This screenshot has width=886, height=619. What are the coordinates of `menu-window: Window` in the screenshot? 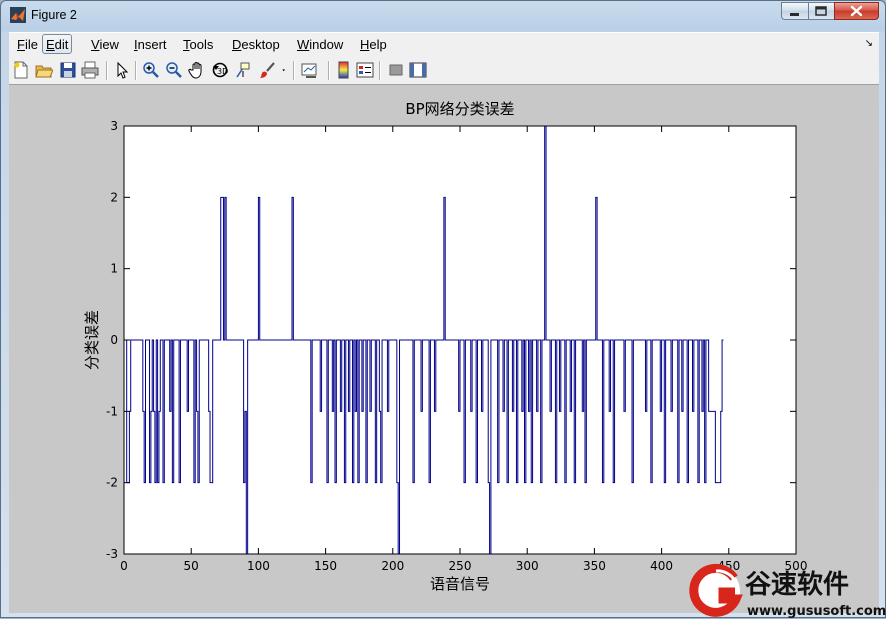 It's located at (320, 45).